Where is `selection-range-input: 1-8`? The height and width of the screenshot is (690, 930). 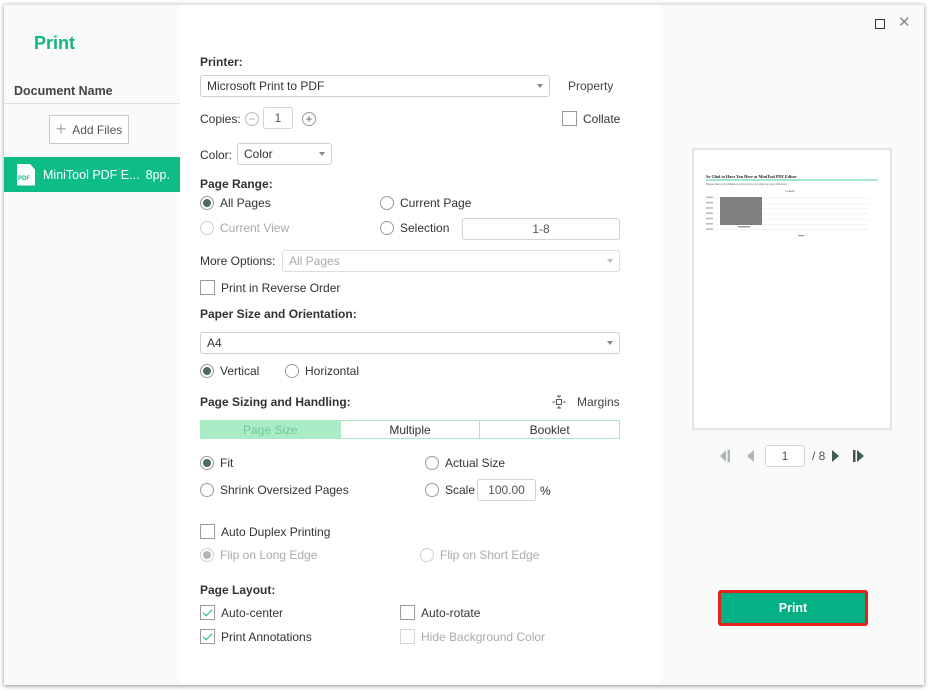 selection-range-input: 1-8 is located at coordinates (541, 229).